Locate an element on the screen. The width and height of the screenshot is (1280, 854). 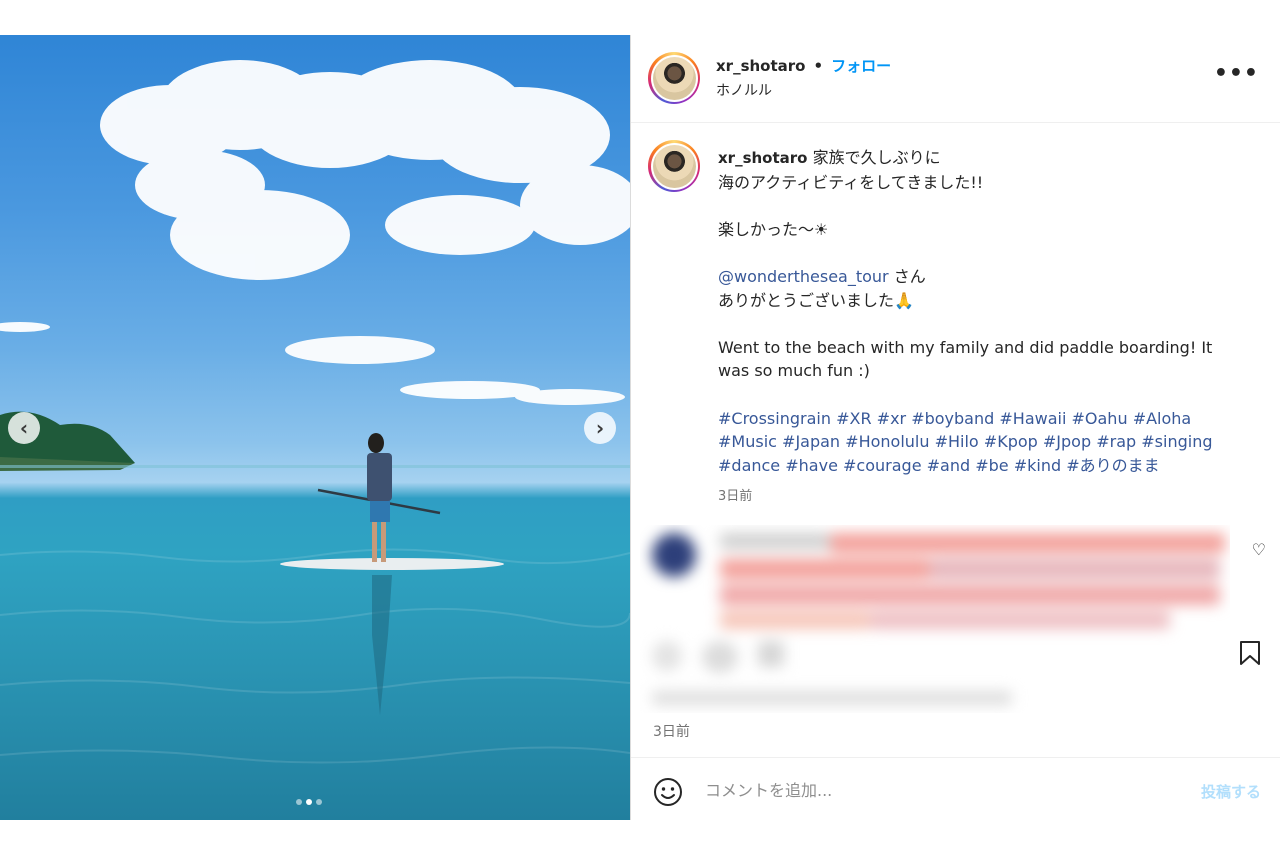
bookmark-icon is located at coordinates (1250, 655).